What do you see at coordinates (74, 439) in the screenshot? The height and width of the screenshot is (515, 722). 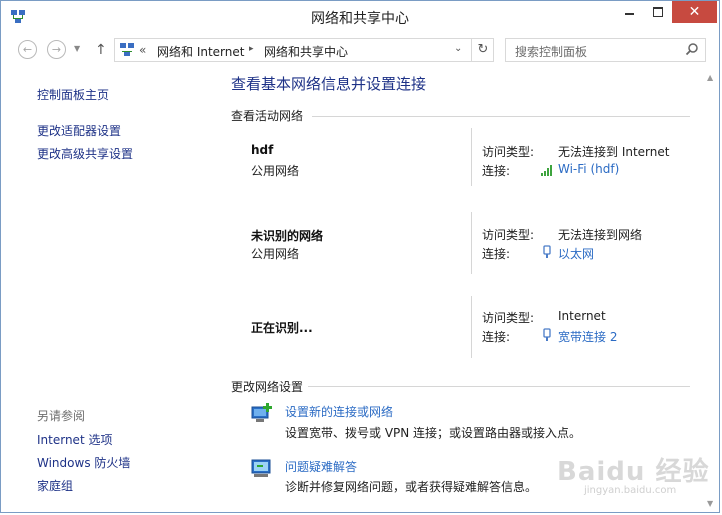 I see `sidebar-item-internet-options: Internet 选项` at bounding box center [74, 439].